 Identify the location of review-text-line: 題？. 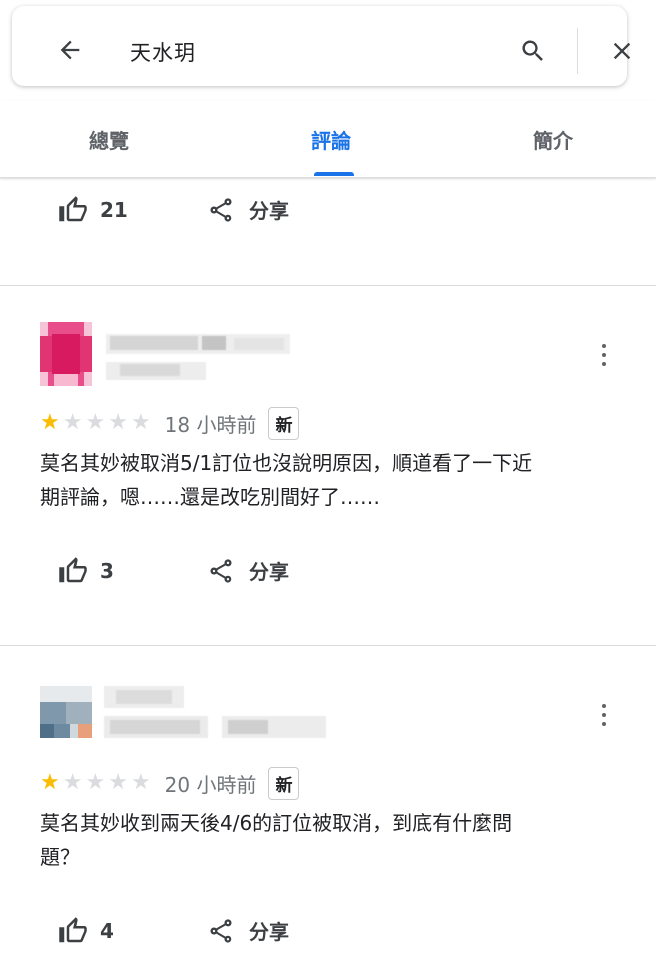
(60, 857).